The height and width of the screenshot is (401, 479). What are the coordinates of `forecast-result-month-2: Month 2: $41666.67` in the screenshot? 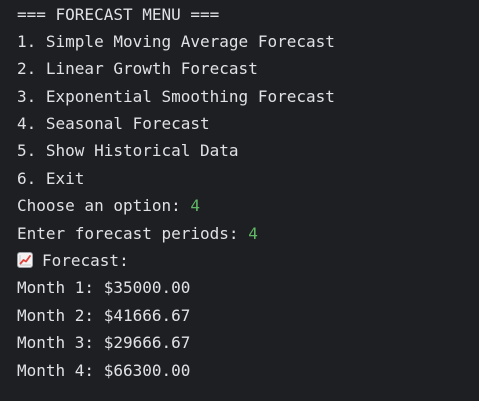 It's located at (104, 315).